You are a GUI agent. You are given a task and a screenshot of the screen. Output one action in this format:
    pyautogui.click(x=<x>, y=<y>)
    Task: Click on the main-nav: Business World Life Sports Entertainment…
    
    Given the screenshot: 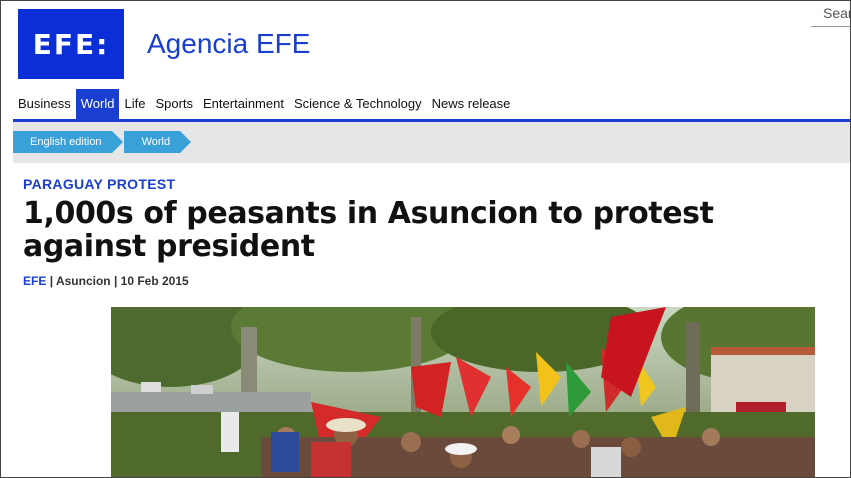 What is the action you would take?
    pyautogui.click(x=431, y=104)
    